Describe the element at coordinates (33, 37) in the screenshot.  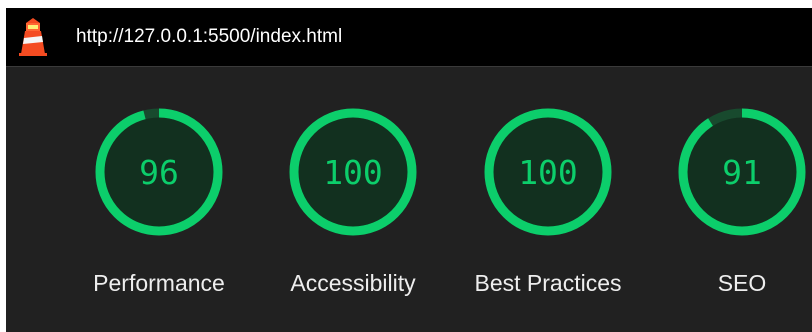
I see `lighthouse-icon` at that location.